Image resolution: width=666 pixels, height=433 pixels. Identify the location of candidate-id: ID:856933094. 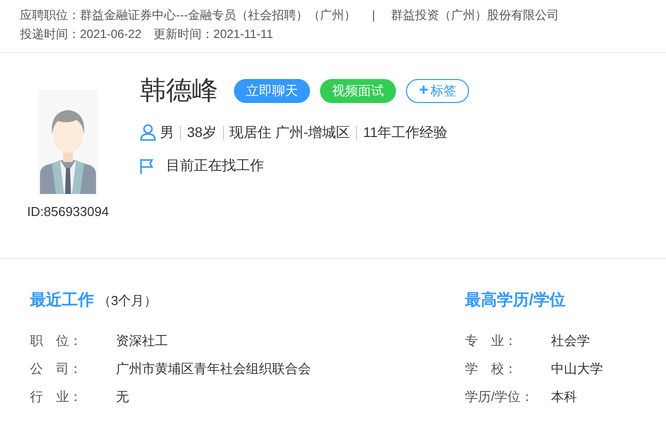
(68, 212).